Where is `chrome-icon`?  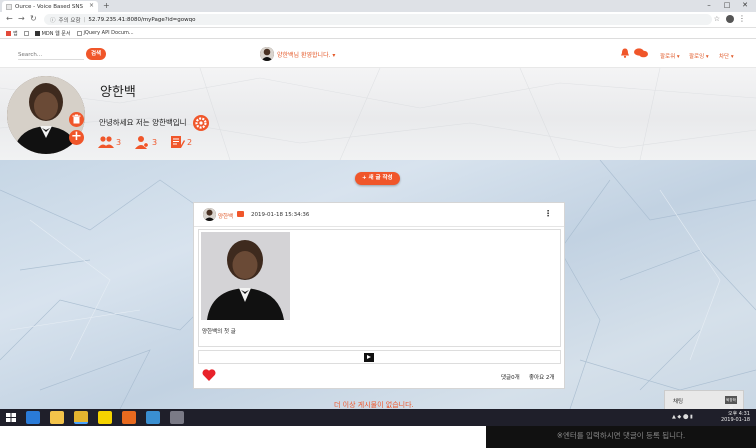 chrome-icon is located at coordinates (81, 417).